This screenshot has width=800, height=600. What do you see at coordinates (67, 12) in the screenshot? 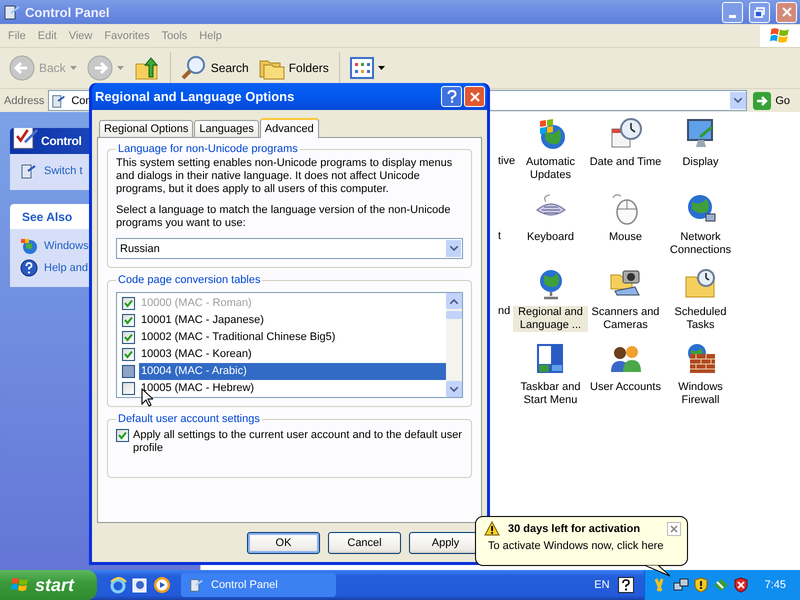
I see `window-title: Control Panel` at bounding box center [67, 12].